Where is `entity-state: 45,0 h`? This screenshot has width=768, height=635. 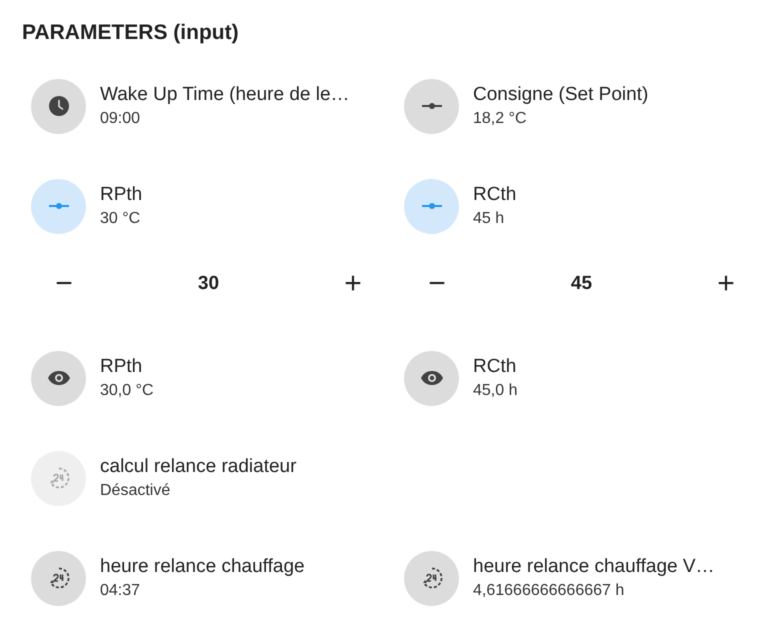 entity-state: 45,0 h is located at coordinates (495, 391).